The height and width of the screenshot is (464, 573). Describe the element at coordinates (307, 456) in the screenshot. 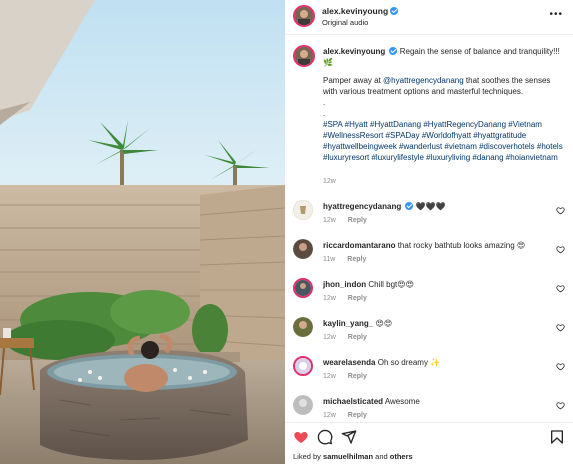

I see `liked-prefix: Liked by` at that location.